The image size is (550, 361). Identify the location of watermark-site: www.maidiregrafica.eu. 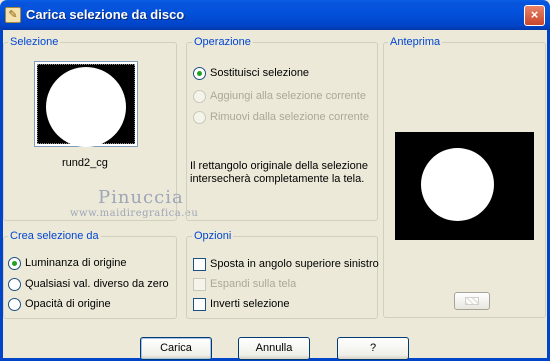
(134, 213).